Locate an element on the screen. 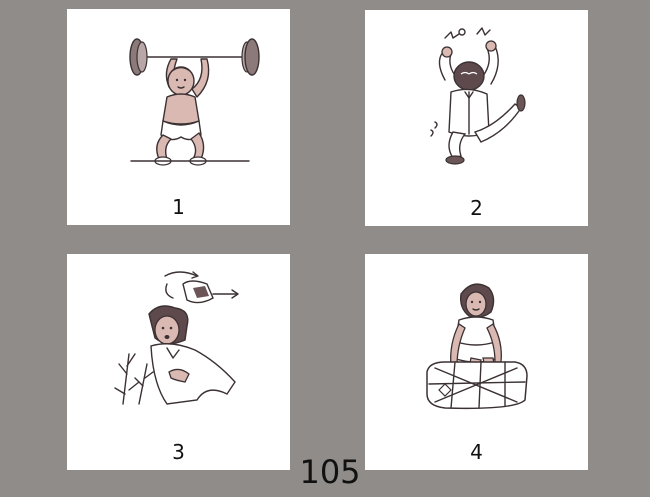 The width and height of the screenshot is (650, 497). picture-card-2: 2 is located at coordinates (476, 118).